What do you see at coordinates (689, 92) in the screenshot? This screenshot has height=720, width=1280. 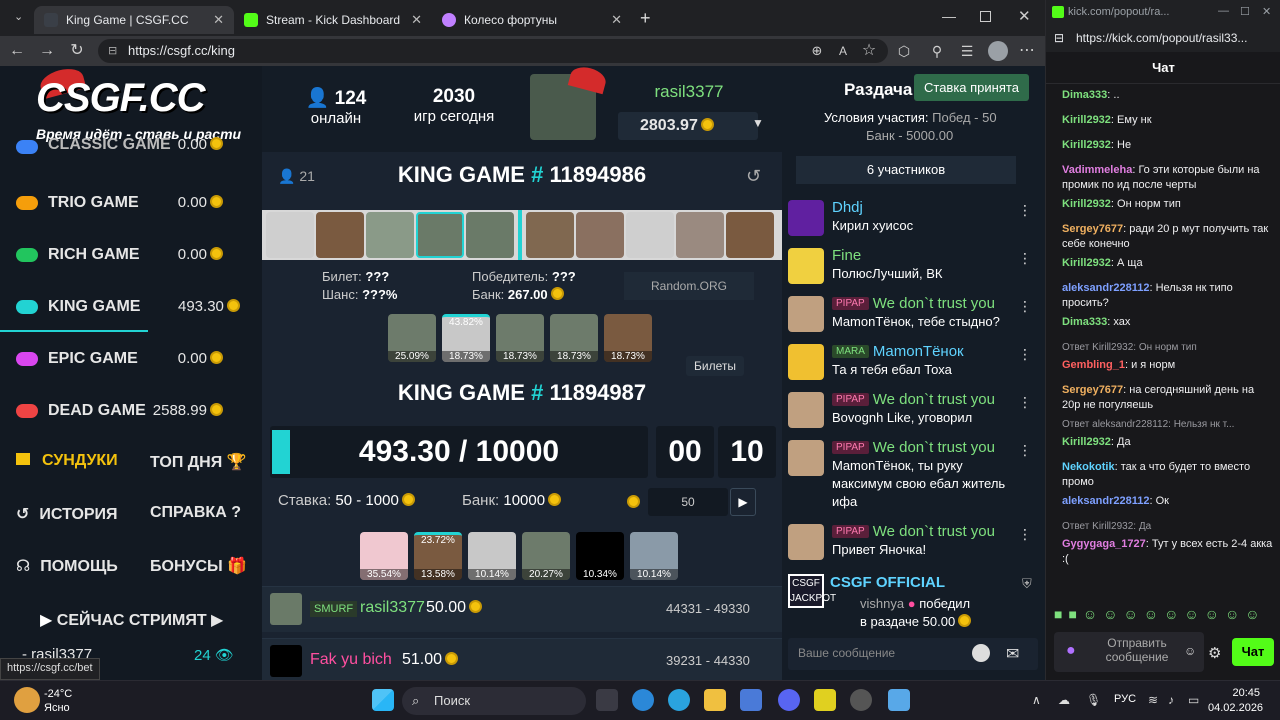 I see `header-username: rasil3377` at bounding box center [689, 92].